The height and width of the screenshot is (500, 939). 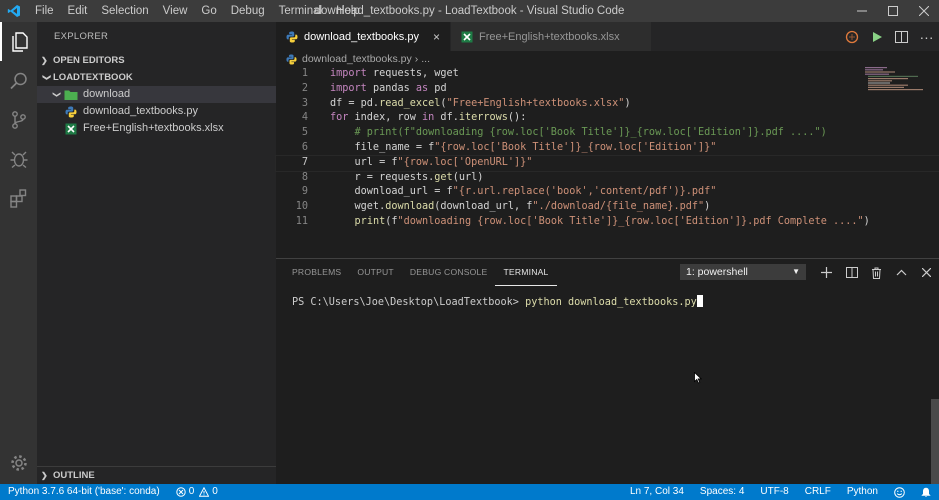 What do you see at coordinates (607, 118) in the screenshot?
I see `code-line: 4 for index, row in df.iterrows():` at bounding box center [607, 118].